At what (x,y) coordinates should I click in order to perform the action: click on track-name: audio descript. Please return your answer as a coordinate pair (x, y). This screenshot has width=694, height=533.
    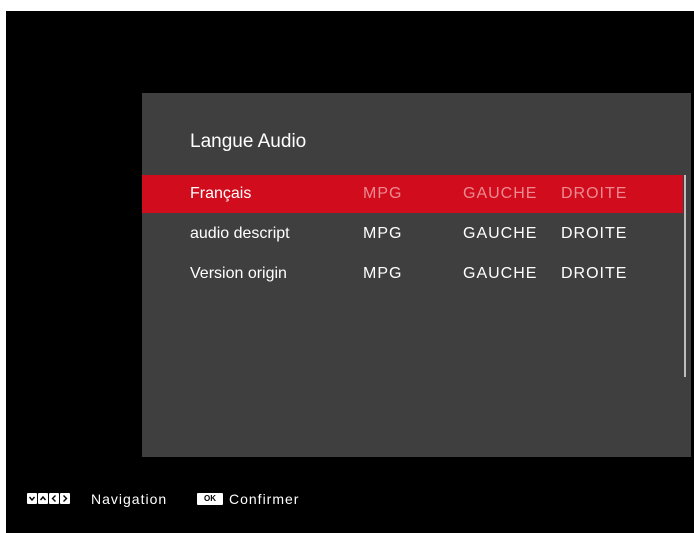
    Looking at the image, I should click on (240, 233).